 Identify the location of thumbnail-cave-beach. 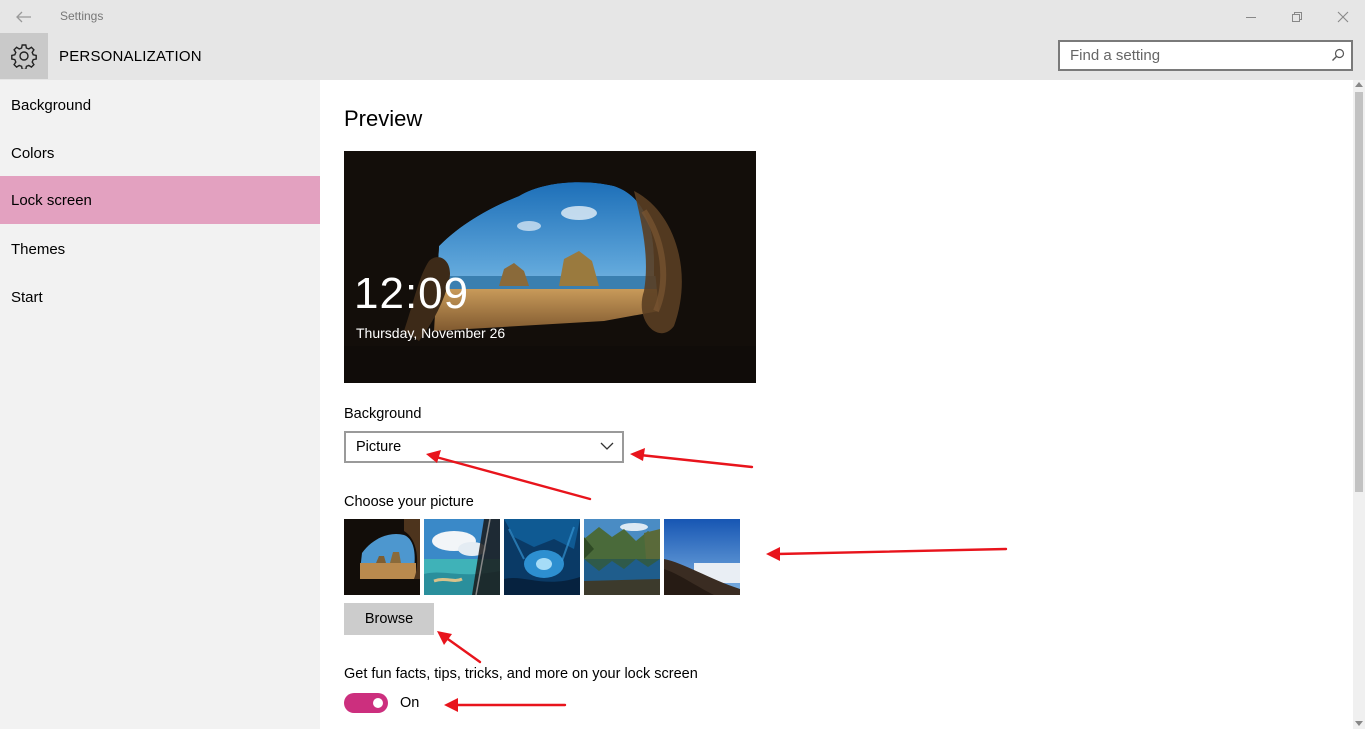
(382, 557).